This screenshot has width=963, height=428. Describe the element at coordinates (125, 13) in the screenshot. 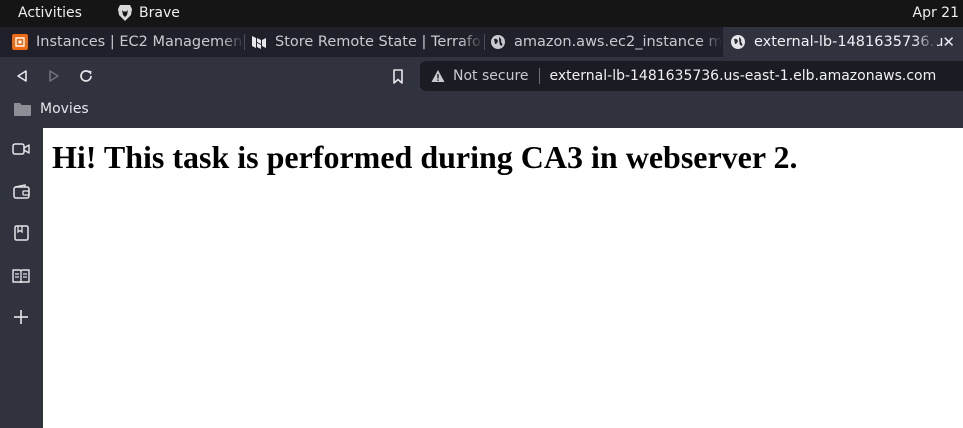

I see `brave-lion-icon` at that location.